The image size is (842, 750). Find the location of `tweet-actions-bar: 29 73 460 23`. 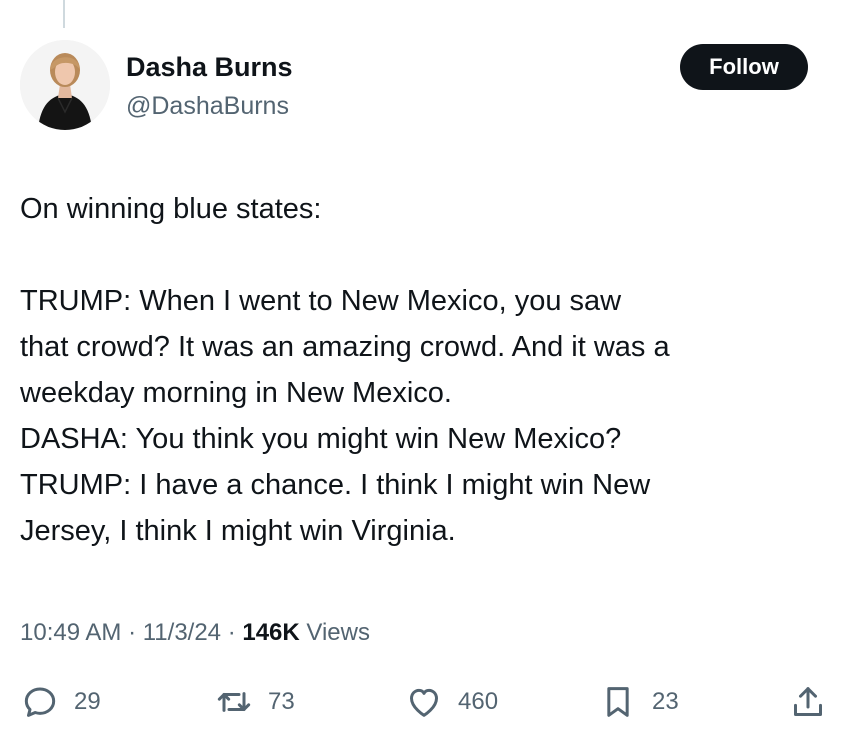

tweet-actions-bar: 29 73 460 23 is located at coordinates (421, 702).